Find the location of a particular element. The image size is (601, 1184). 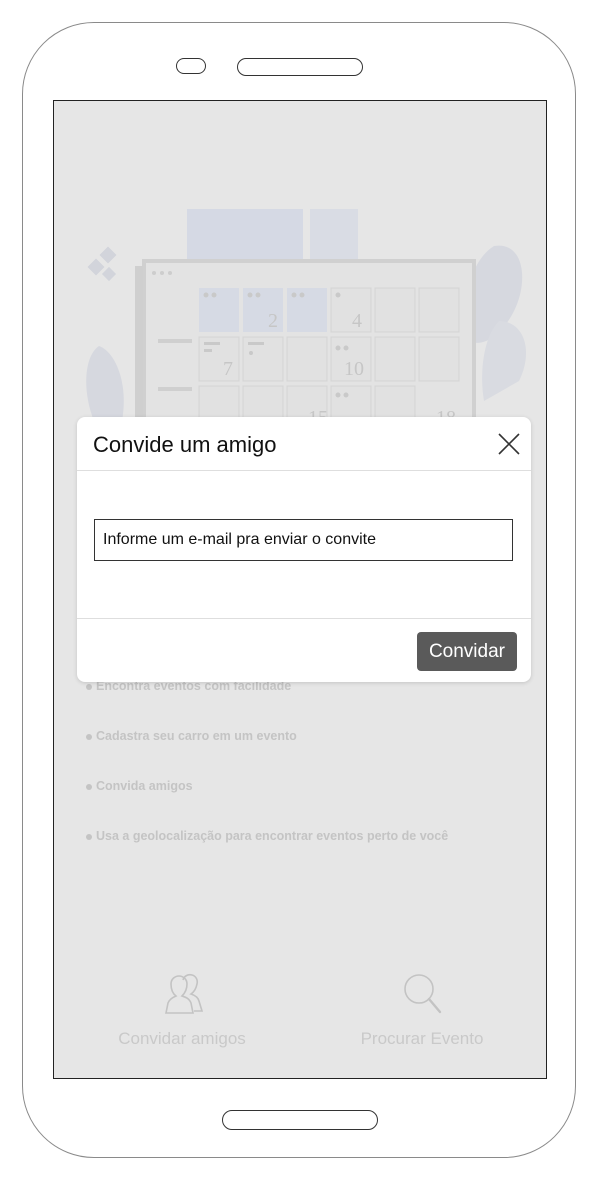

search-icon is located at coordinates (423, 994).